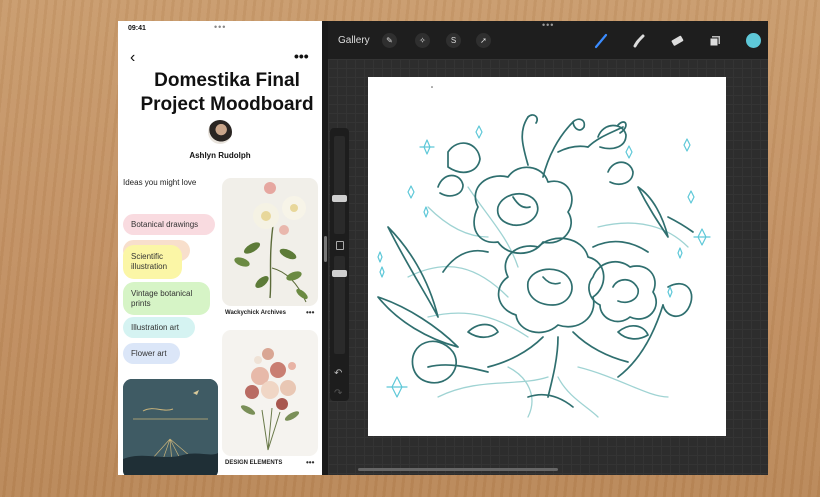 Image resolution: width=820 pixels, height=497 pixels. Describe the element at coordinates (354, 40) in the screenshot. I see `gallery-button: Gallery` at that location.